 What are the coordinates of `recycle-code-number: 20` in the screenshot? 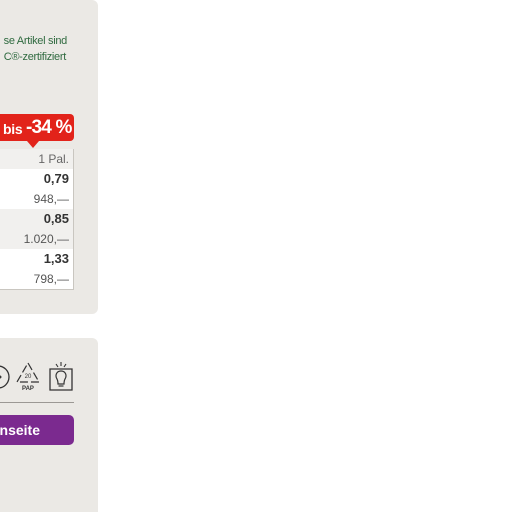 It's located at (28, 377).